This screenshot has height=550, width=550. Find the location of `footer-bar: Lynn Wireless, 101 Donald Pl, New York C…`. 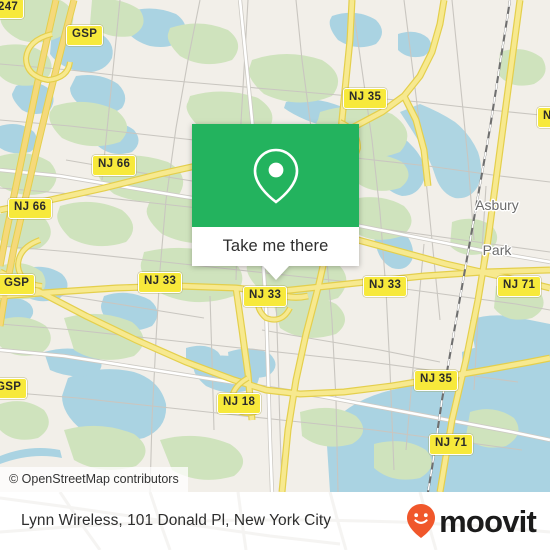

footer-bar: Lynn Wireless, 101 Donald Pl, New York C… is located at coordinates (275, 521).